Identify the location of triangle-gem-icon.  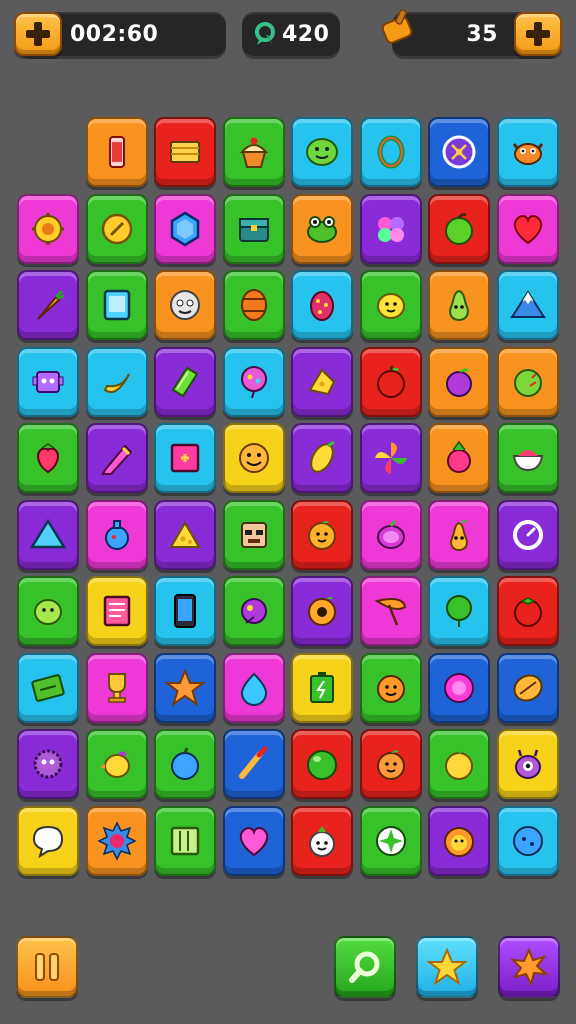
(48, 533).